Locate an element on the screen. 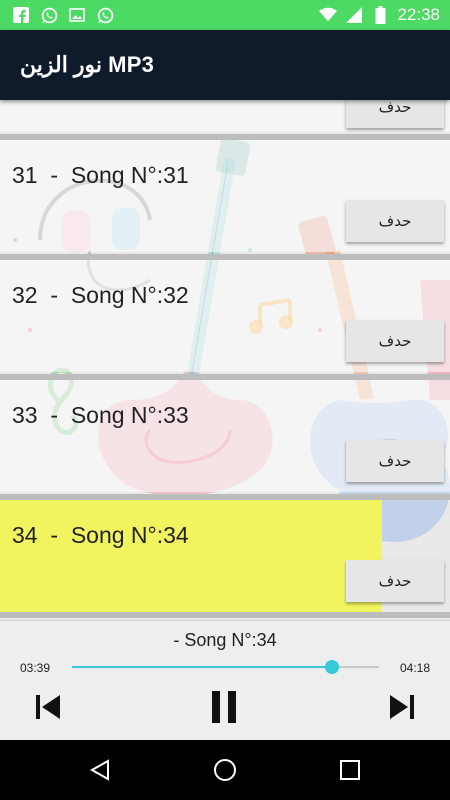  facebook-icon is located at coordinates (21, 15).